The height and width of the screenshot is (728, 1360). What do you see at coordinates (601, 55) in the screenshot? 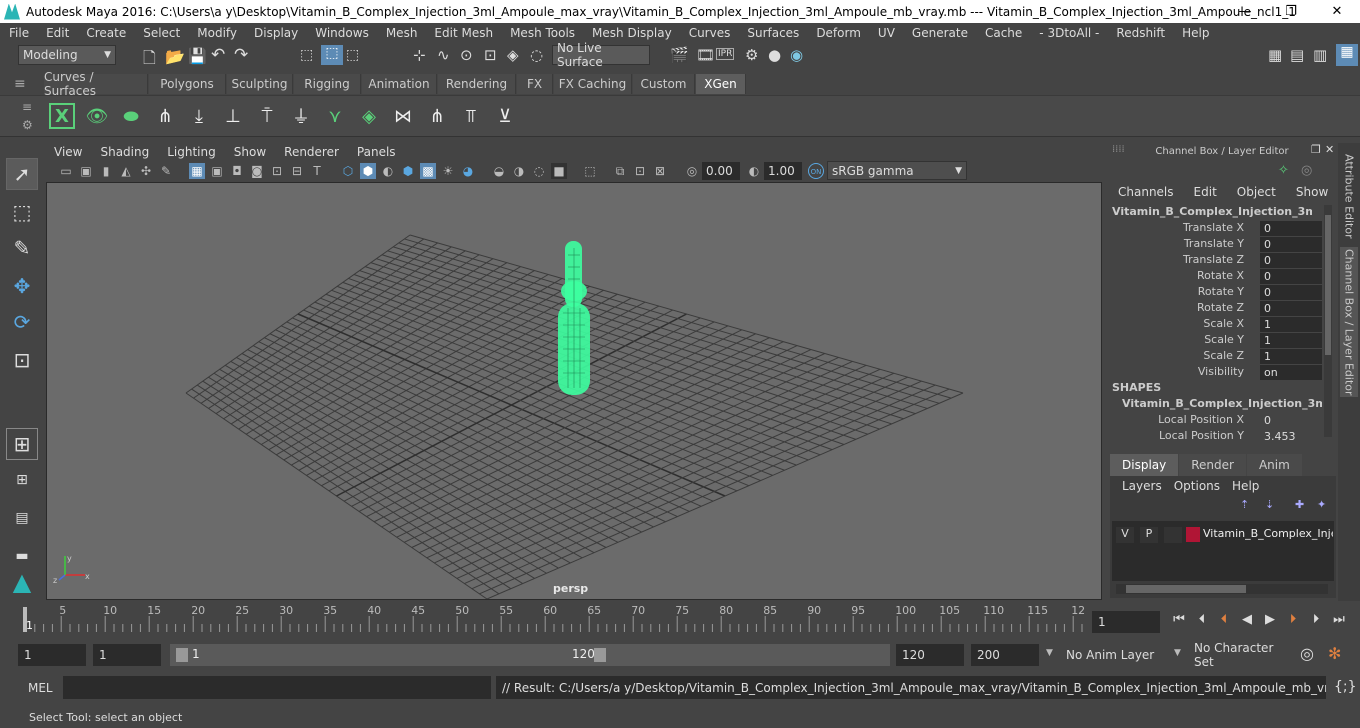
I see `live-surface-field: No Live Surface` at bounding box center [601, 55].